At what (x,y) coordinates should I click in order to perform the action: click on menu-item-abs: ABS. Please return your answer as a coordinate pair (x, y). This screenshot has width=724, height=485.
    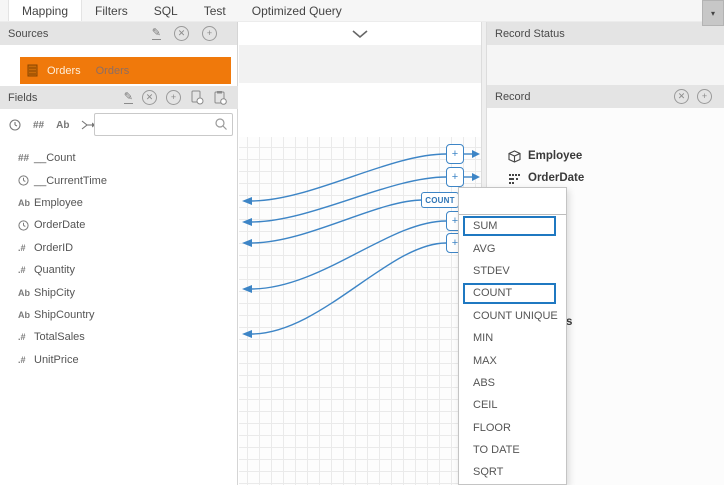
    Looking at the image, I should click on (512, 383).